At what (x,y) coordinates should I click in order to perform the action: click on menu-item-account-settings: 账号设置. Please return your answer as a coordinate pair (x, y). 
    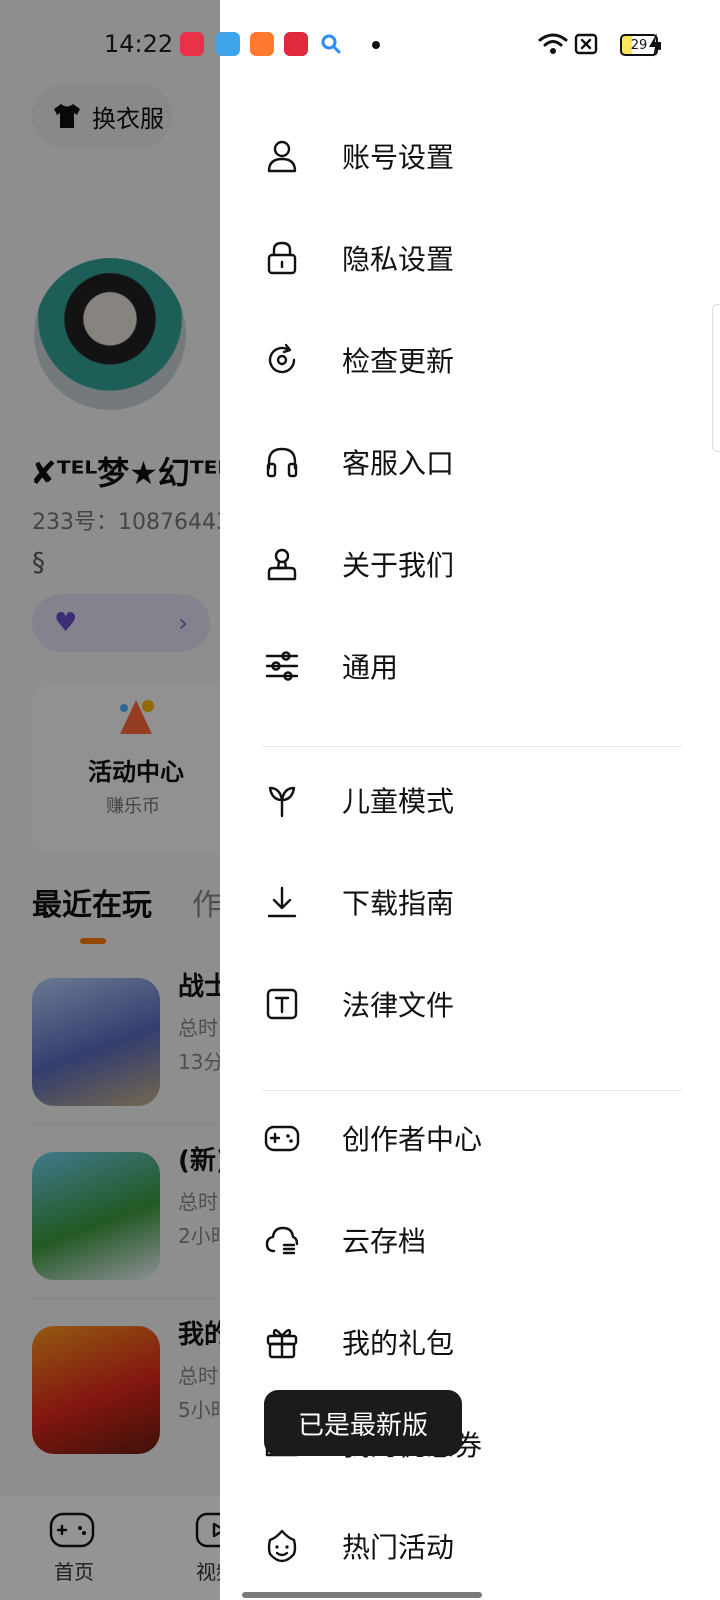
    Looking at the image, I should click on (455, 154).